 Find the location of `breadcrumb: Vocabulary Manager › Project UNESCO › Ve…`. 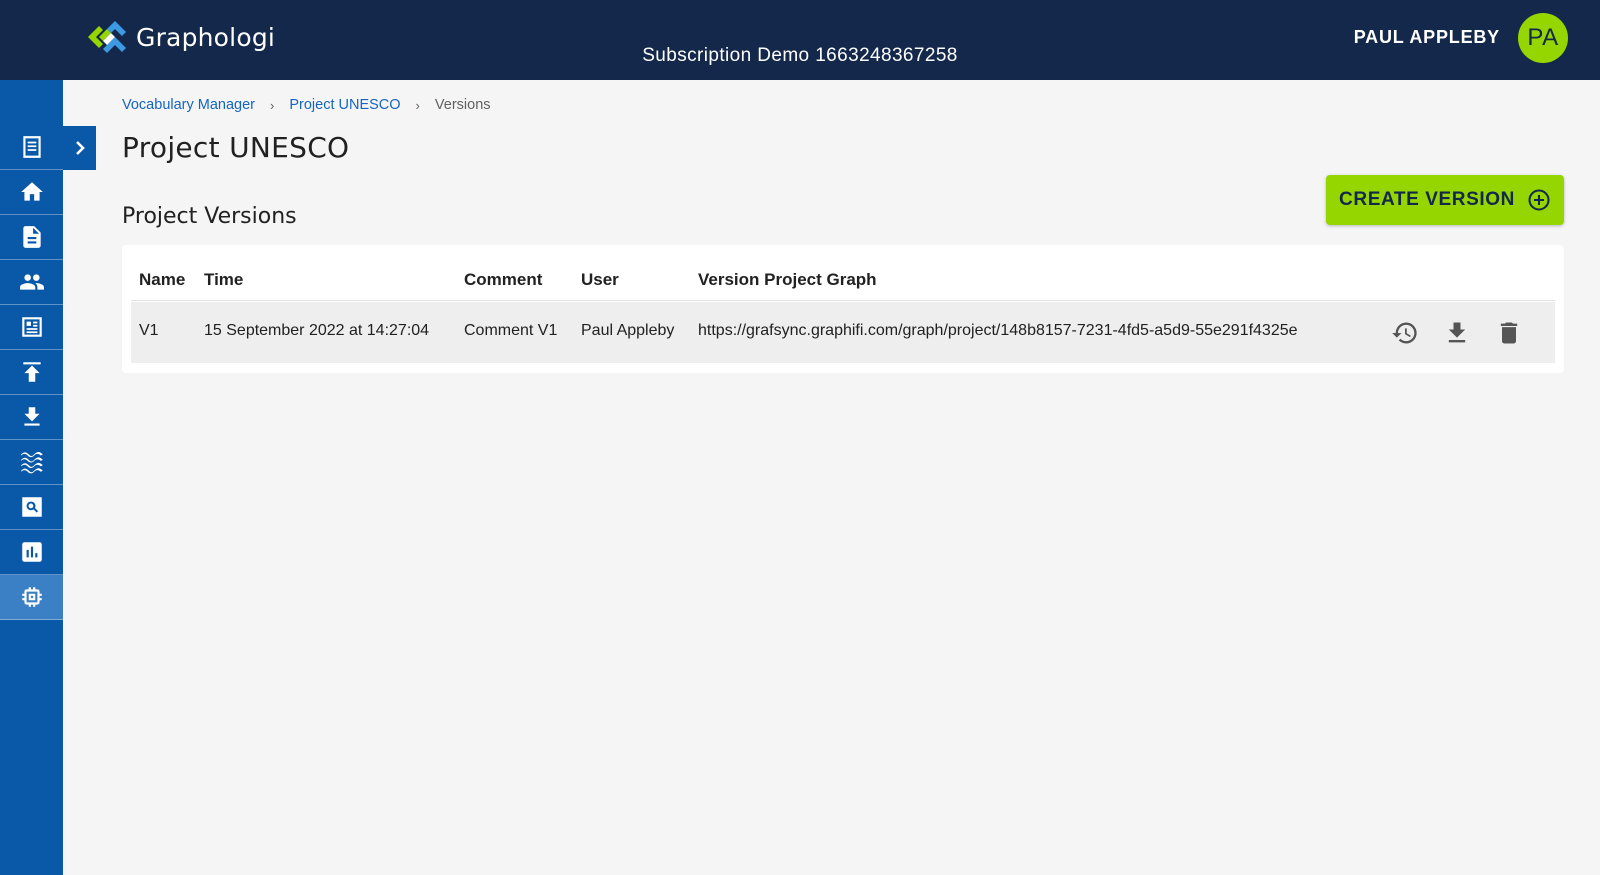

breadcrumb: Vocabulary Manager › Project UNESCO › Ve… is located at coordinates (306, 105).